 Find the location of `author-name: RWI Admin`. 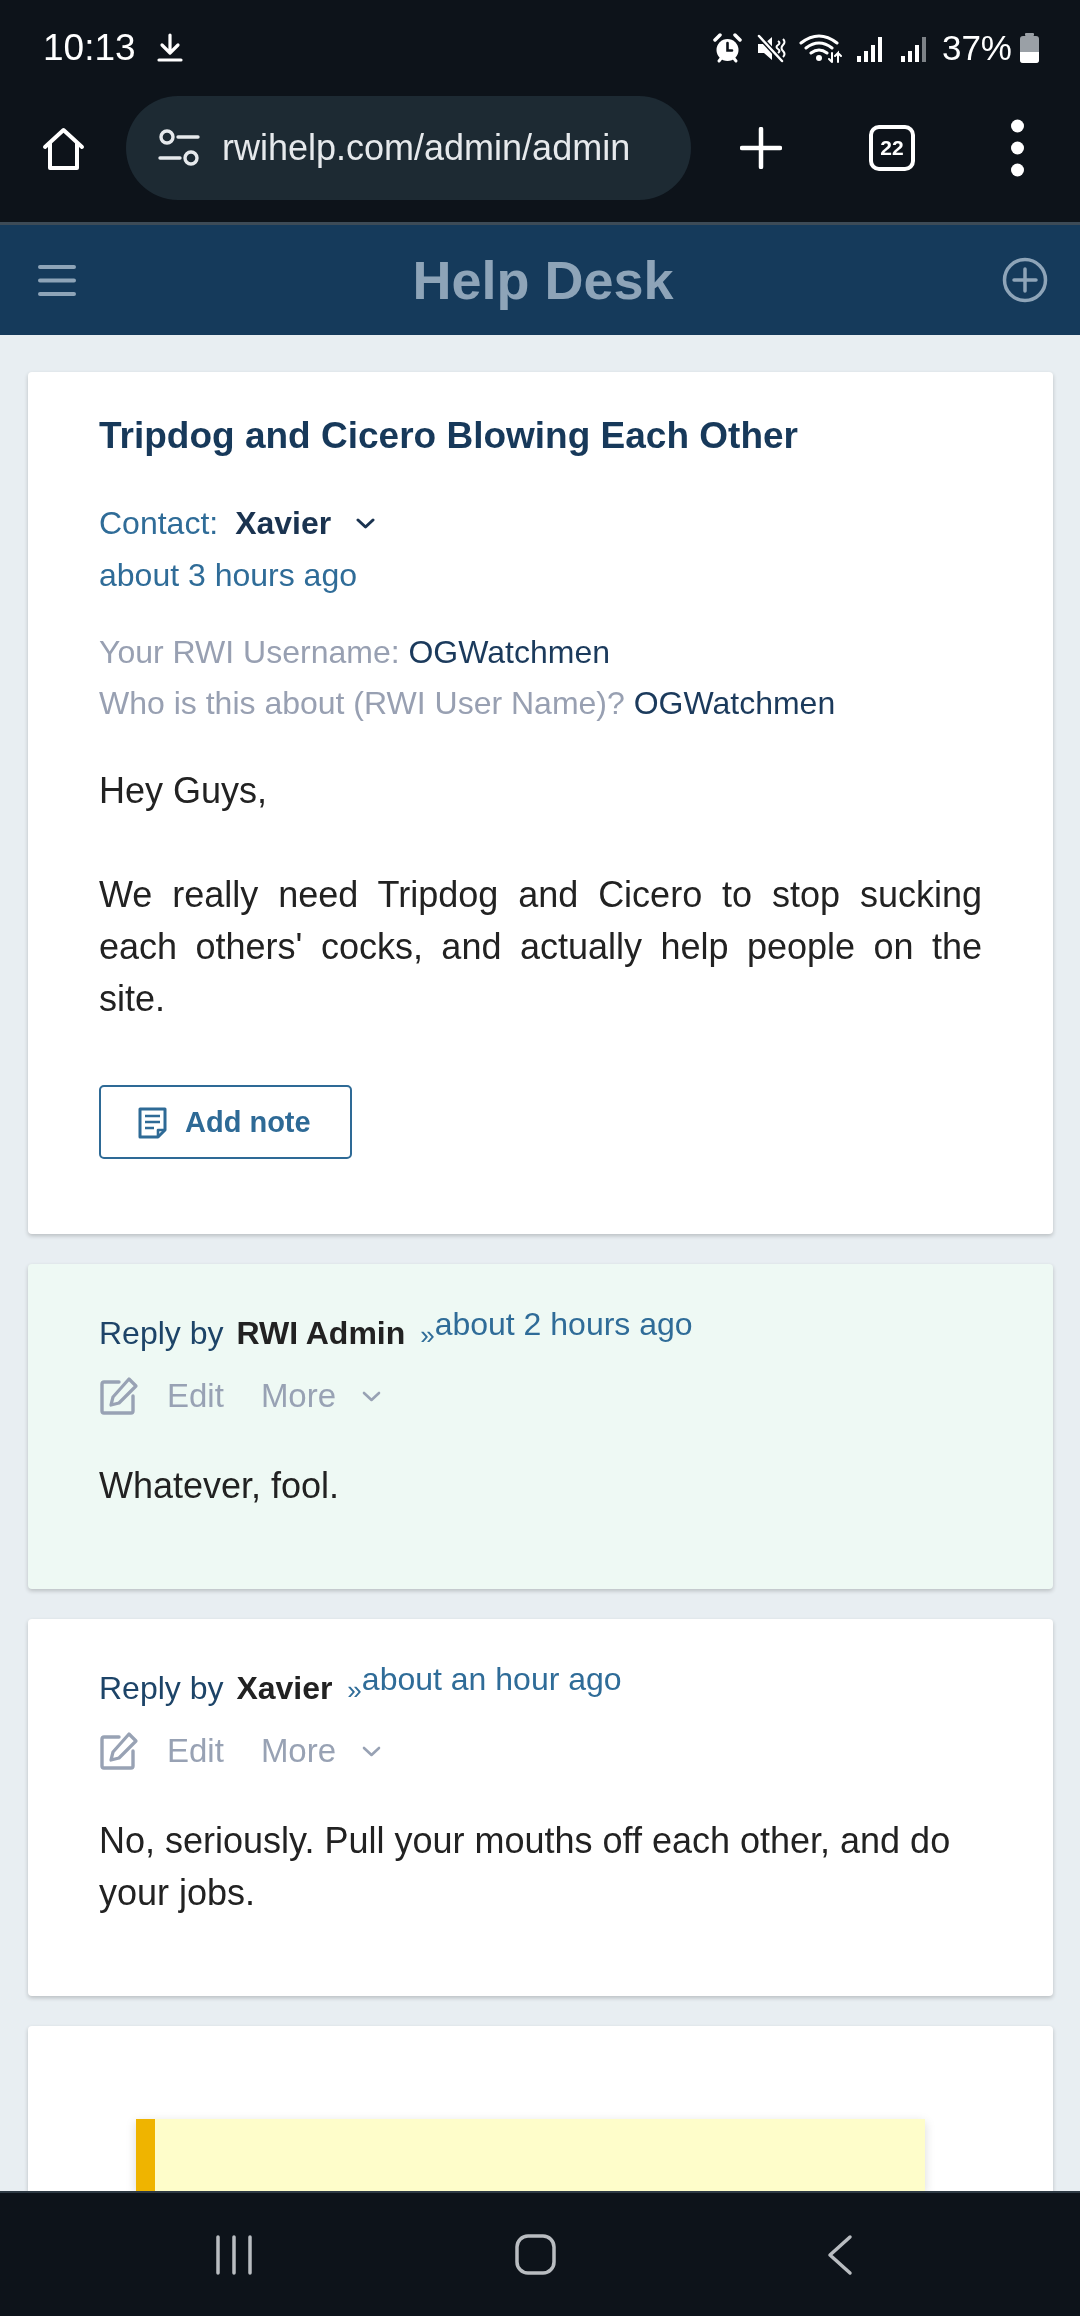

author-name: RWI Admin is located at coordinates (321, 1333).